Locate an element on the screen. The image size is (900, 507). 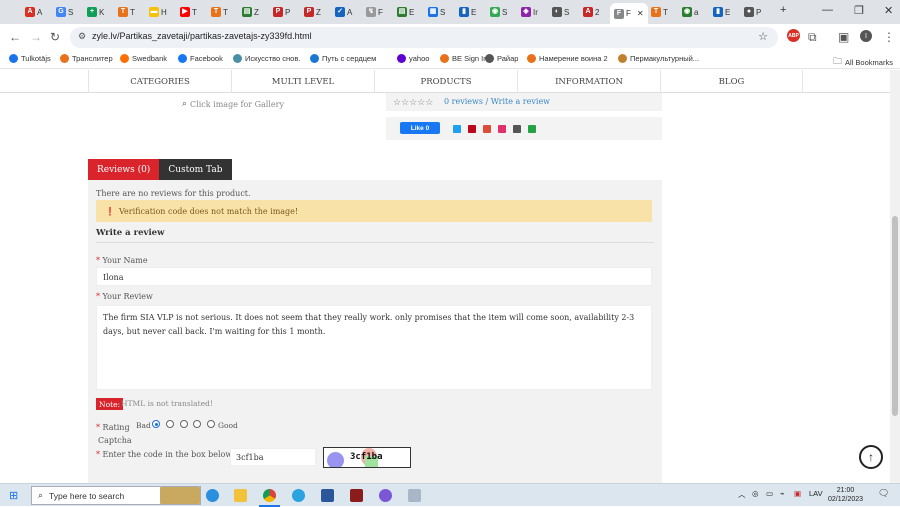
browser-tab-15: ◉ S is located at coordinates (498, 12).